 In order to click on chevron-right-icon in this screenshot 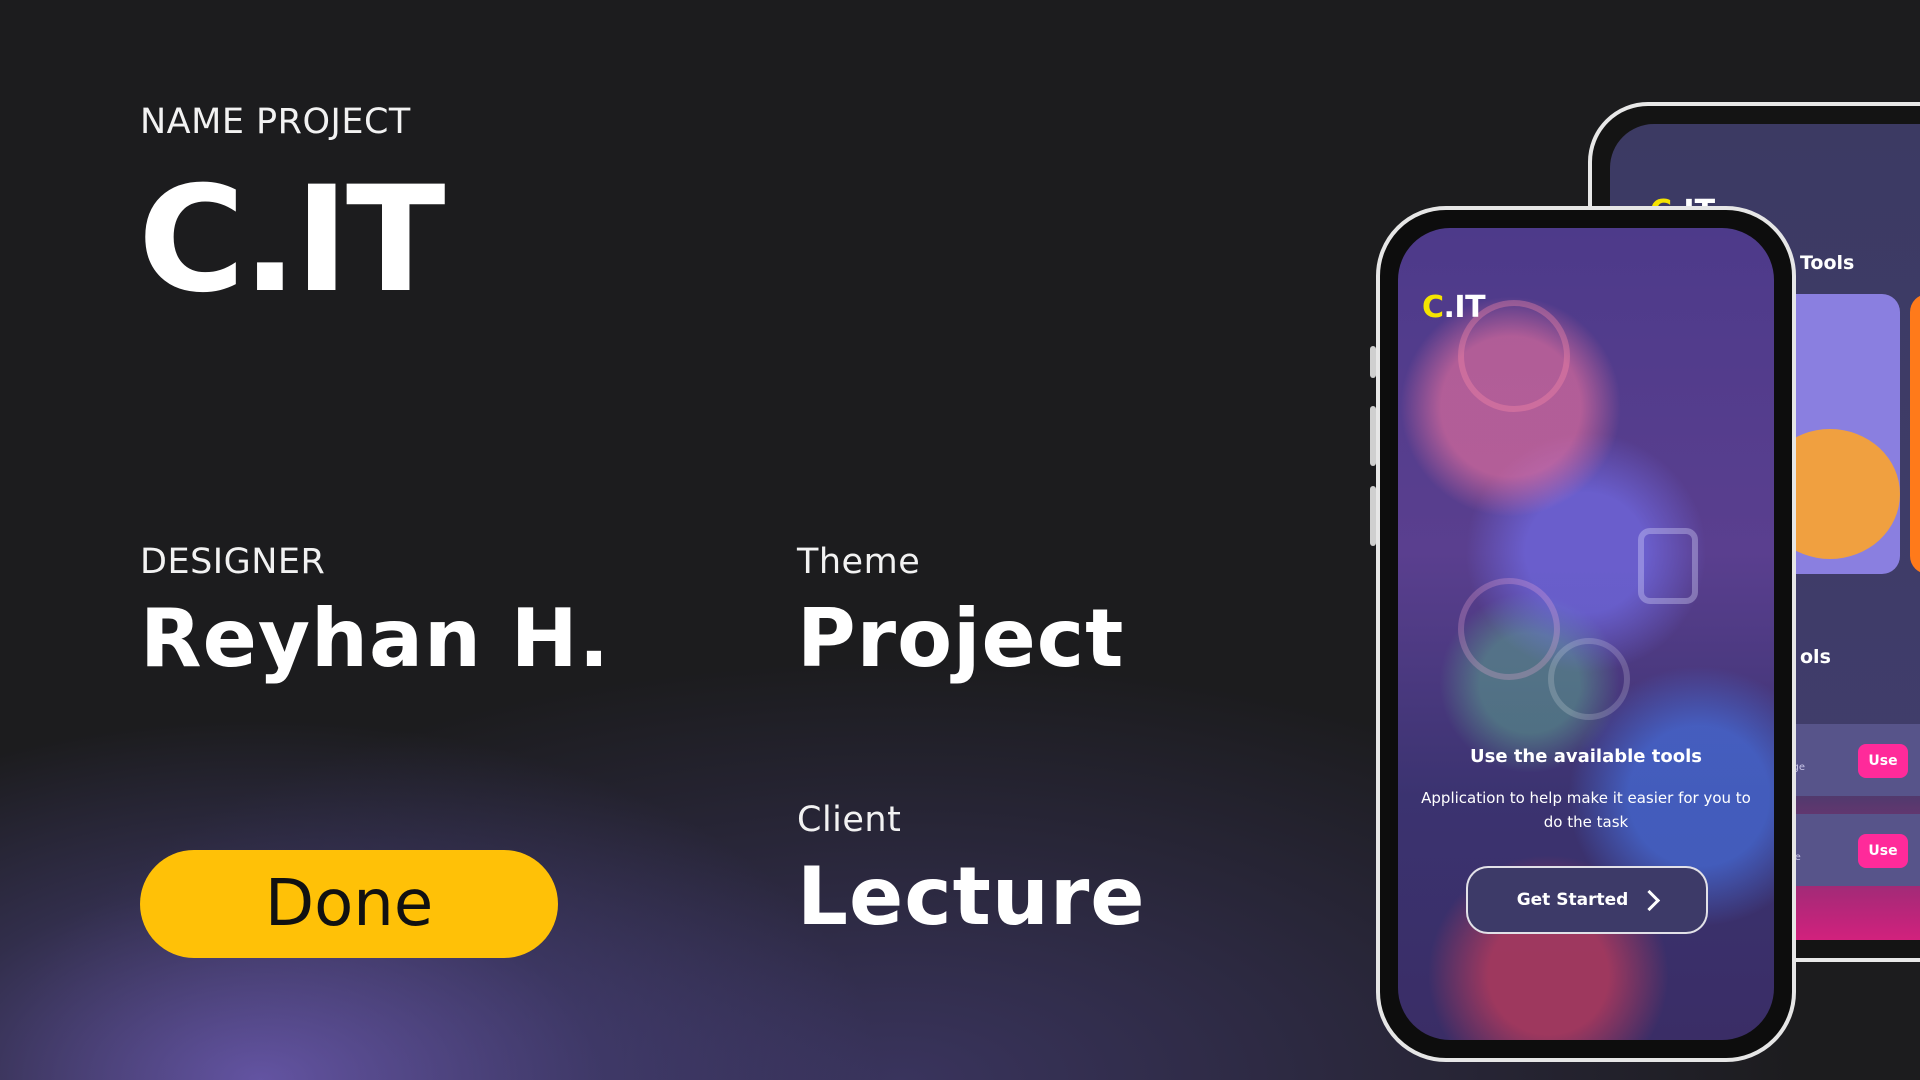, I will do `click(1650, 900)`.